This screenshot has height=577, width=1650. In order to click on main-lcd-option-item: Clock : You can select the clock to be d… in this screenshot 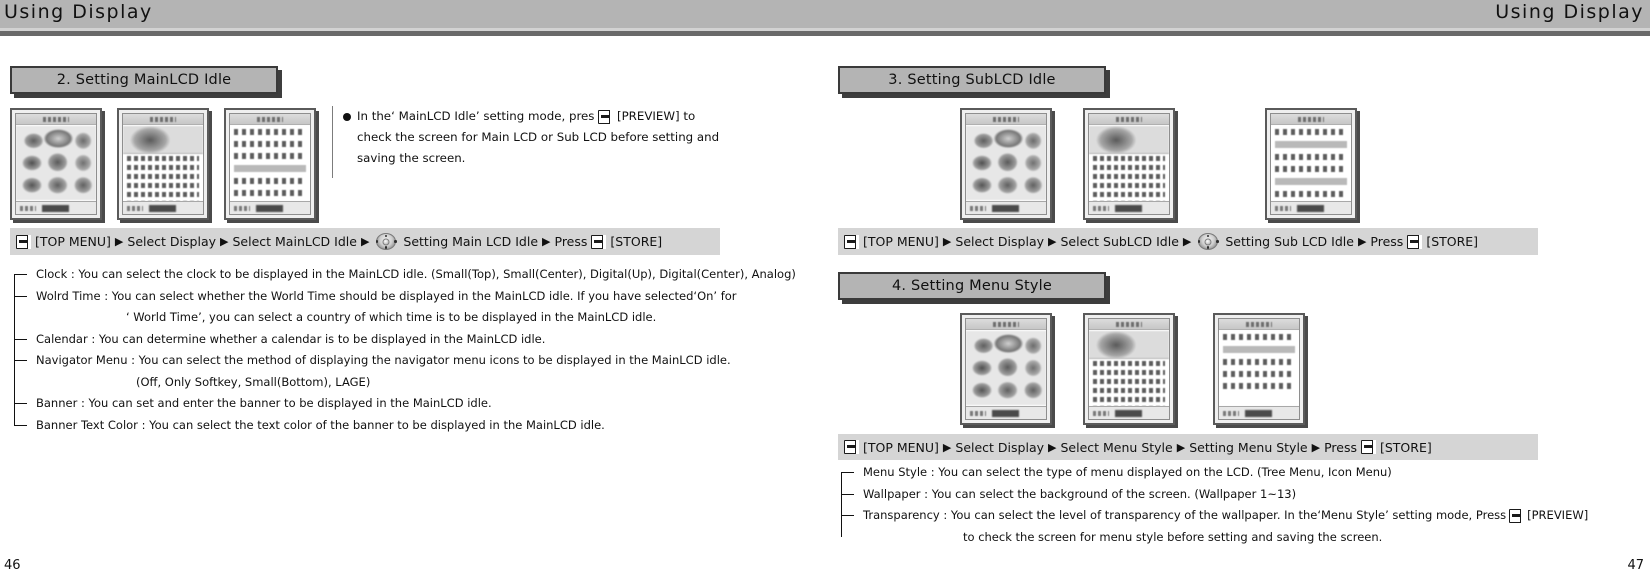, I will do `click(409, 275)`.